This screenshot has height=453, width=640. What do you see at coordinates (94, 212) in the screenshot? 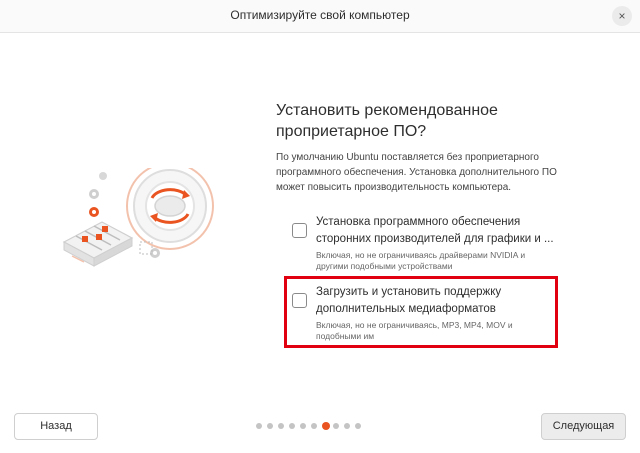
I see `orange-gear-icon` at bounding box center [94, 212].